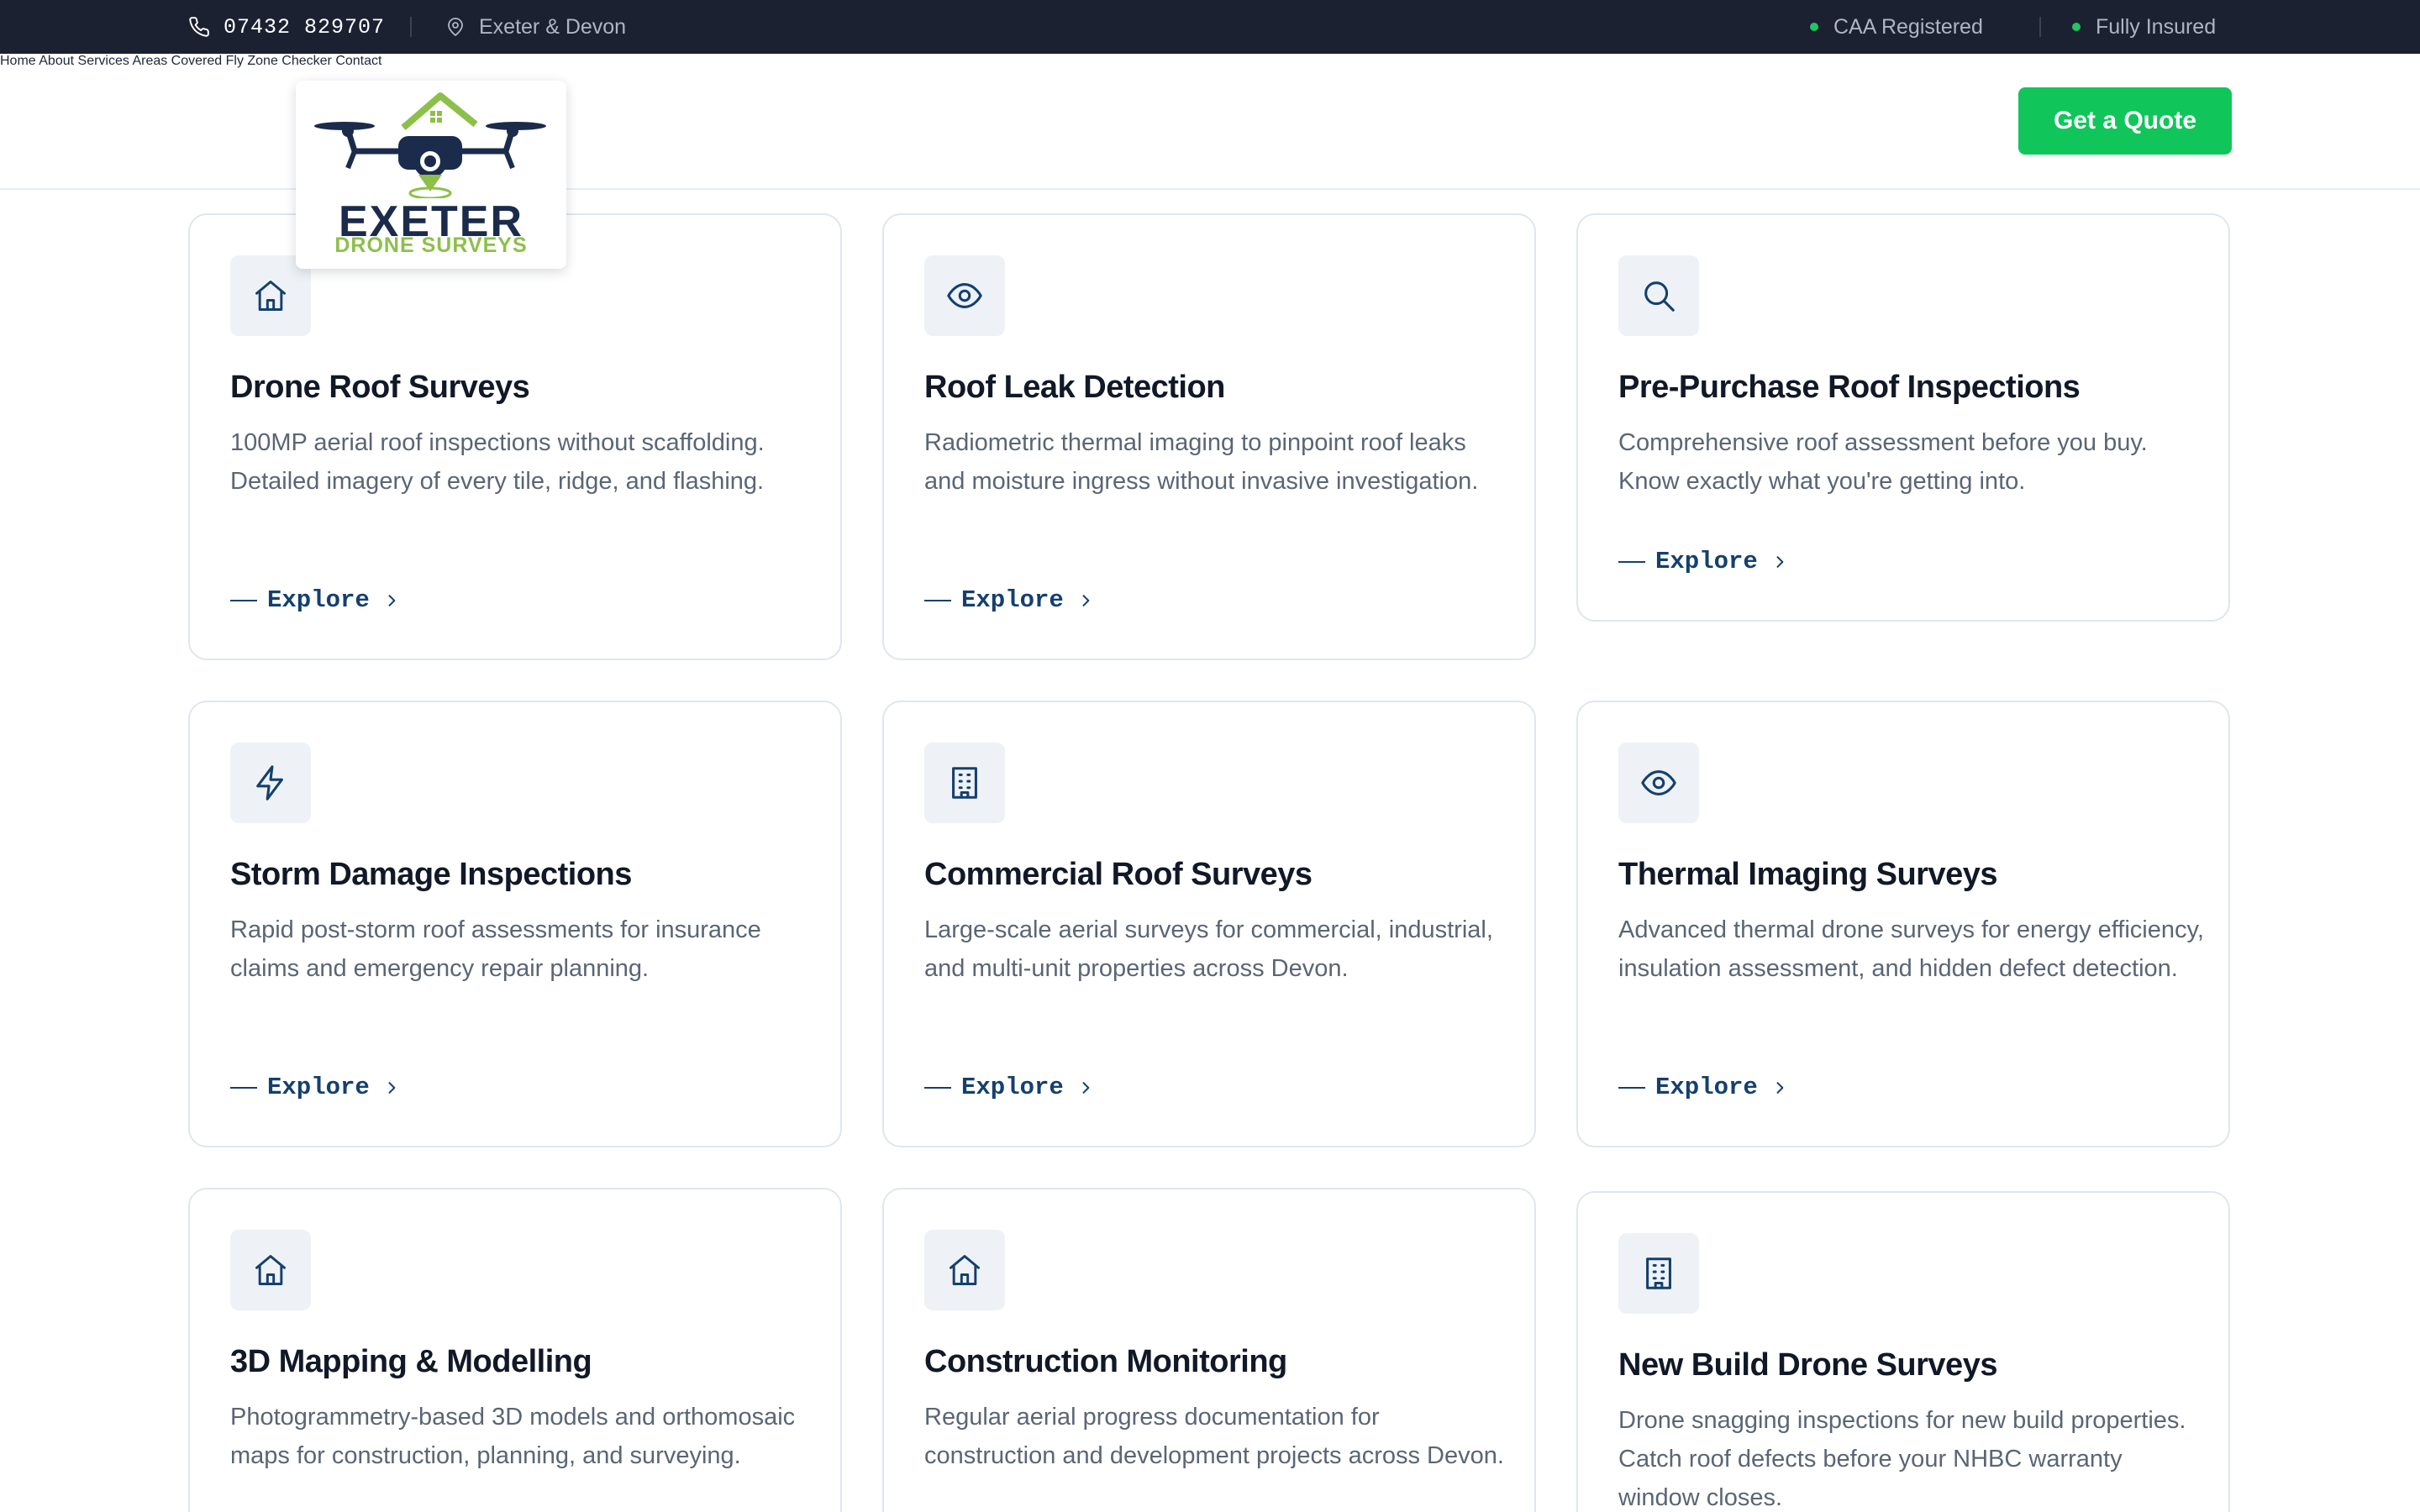 The image size is (2420, 1512). Describe the element at coordinates (1074, 387) in the screenshot. I see `service-title: Roof Leak Detection` at that location.